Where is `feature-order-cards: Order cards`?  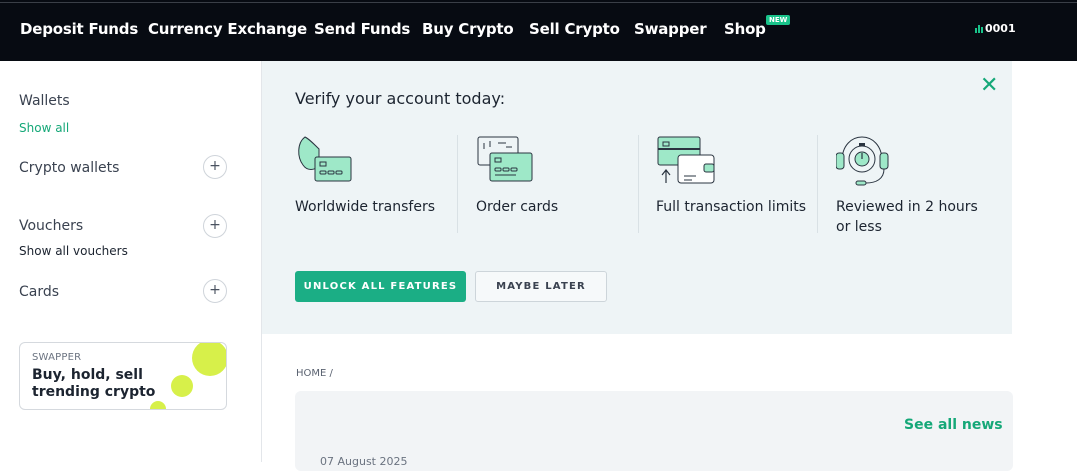 feature-order-cards: Order cards is located at coordinates (551, 185).